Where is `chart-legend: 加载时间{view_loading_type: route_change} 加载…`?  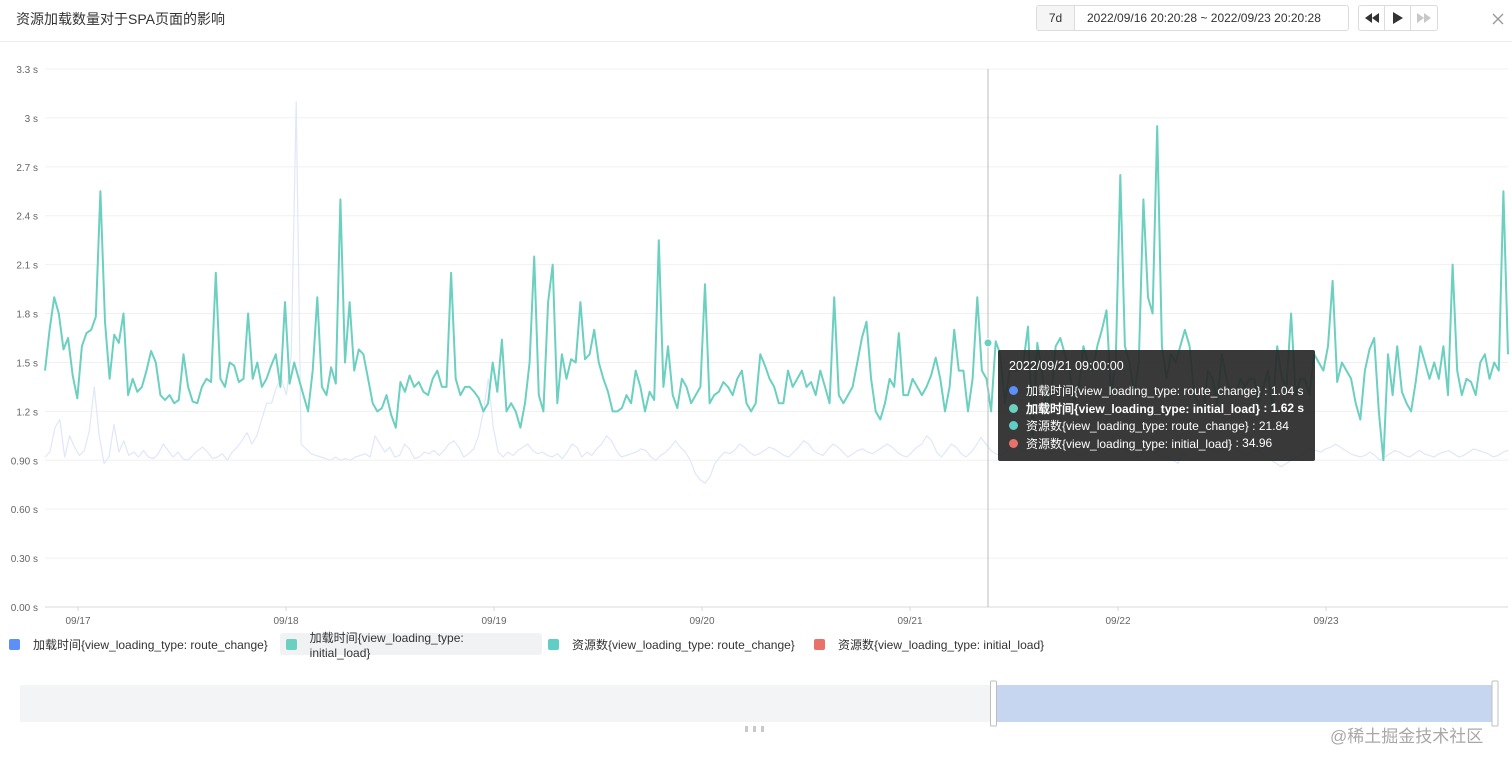 chart-legend: 加载时间{view_loading_type: route_change} 加载… is located at coordinates (756, 645).